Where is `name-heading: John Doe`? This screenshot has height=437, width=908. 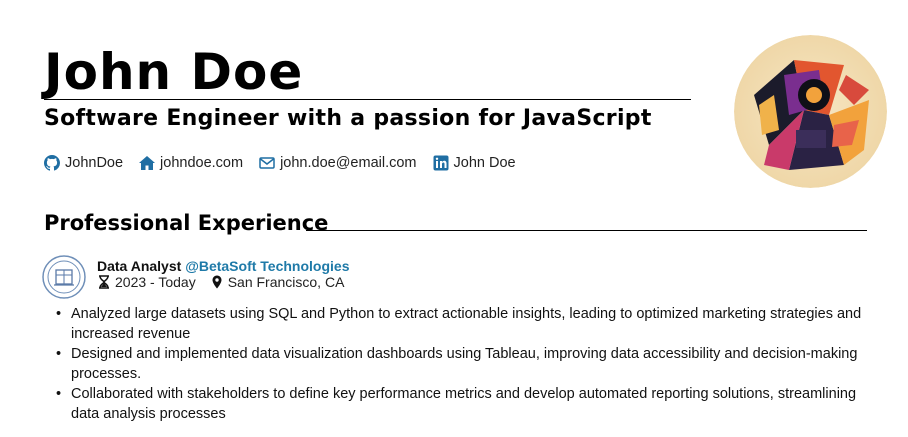 name-heading: John Doe is located at coordinates (174, 72).